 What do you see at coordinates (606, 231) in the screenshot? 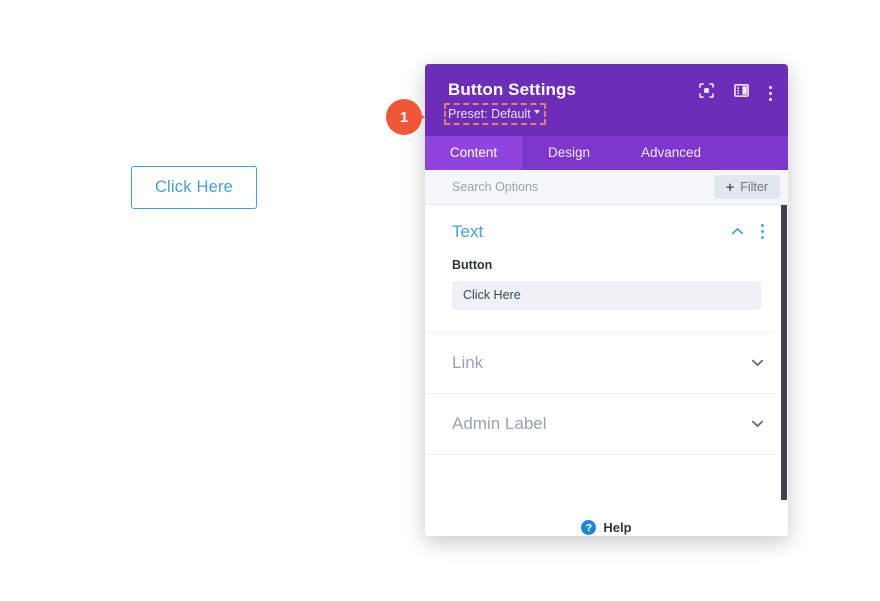
I see `section-text-header: Text` at bounding box center [606, 231].